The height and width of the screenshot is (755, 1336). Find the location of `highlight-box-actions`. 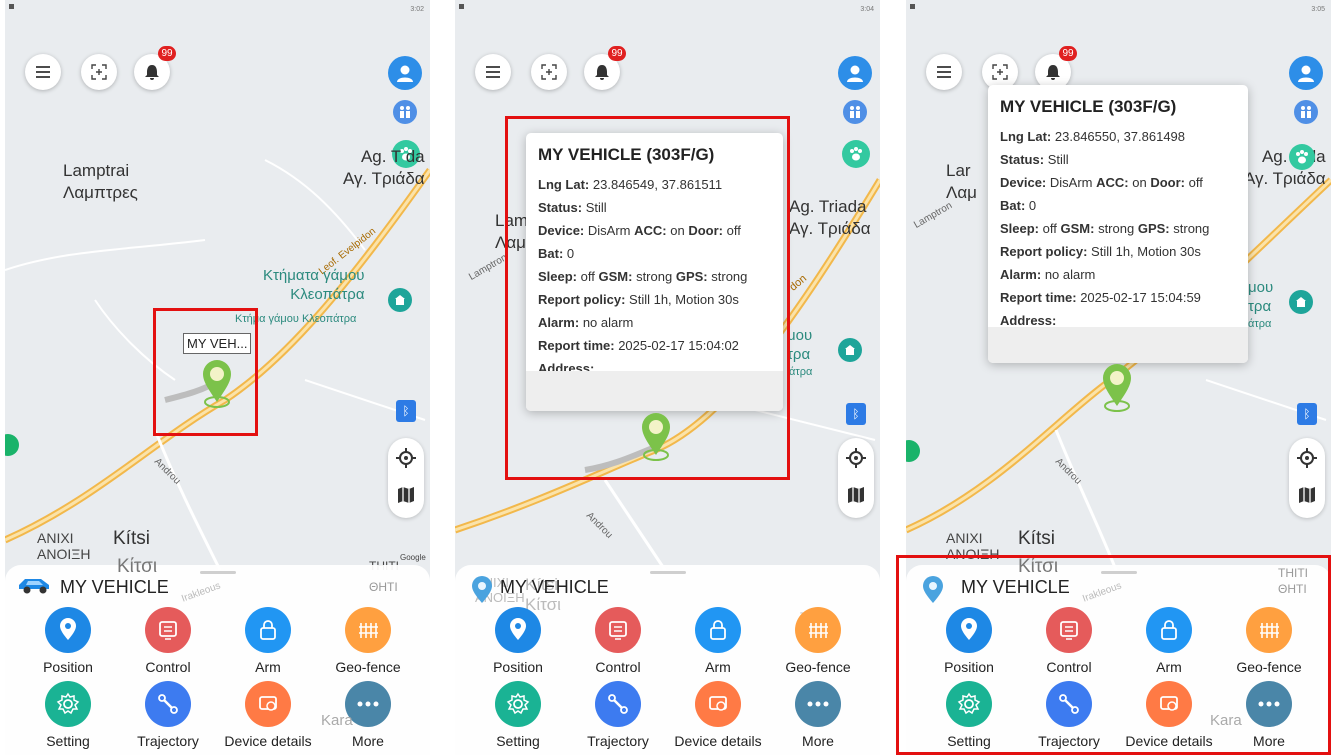

highlight-box-actions is located at coordinates (1113, 655).